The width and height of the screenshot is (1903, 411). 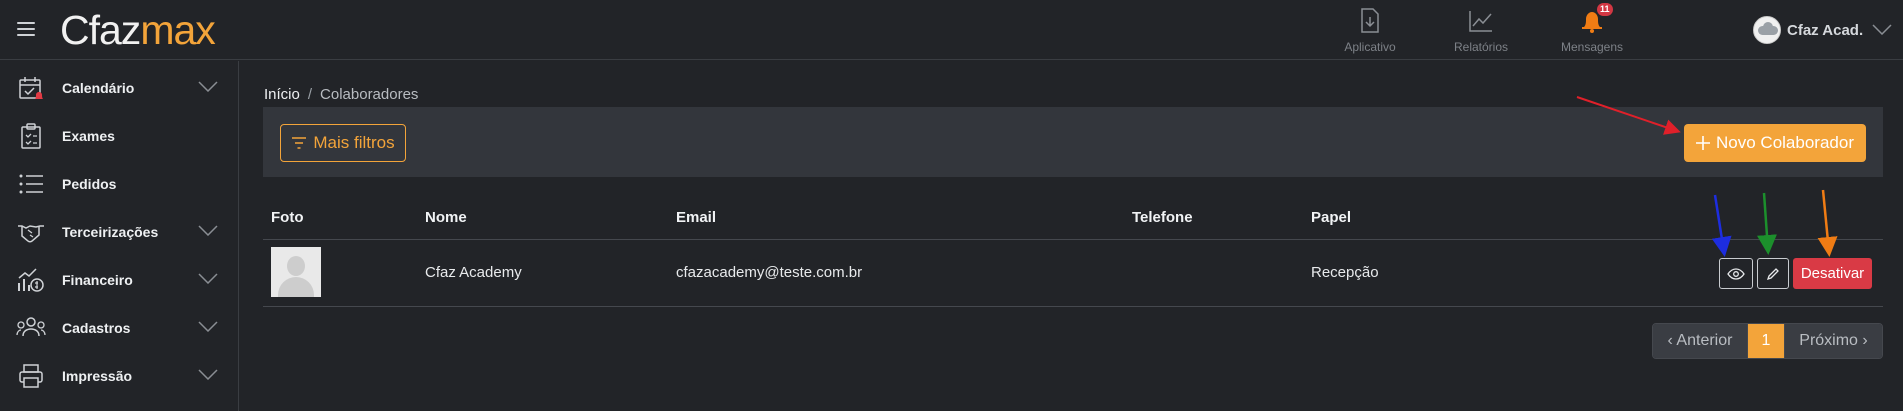 What do you see at coordinates (1073, 142) in the screenshot?
I see `filter-bar: Mais filtros Novo Colaborador` at bounding box center [1073, 142].